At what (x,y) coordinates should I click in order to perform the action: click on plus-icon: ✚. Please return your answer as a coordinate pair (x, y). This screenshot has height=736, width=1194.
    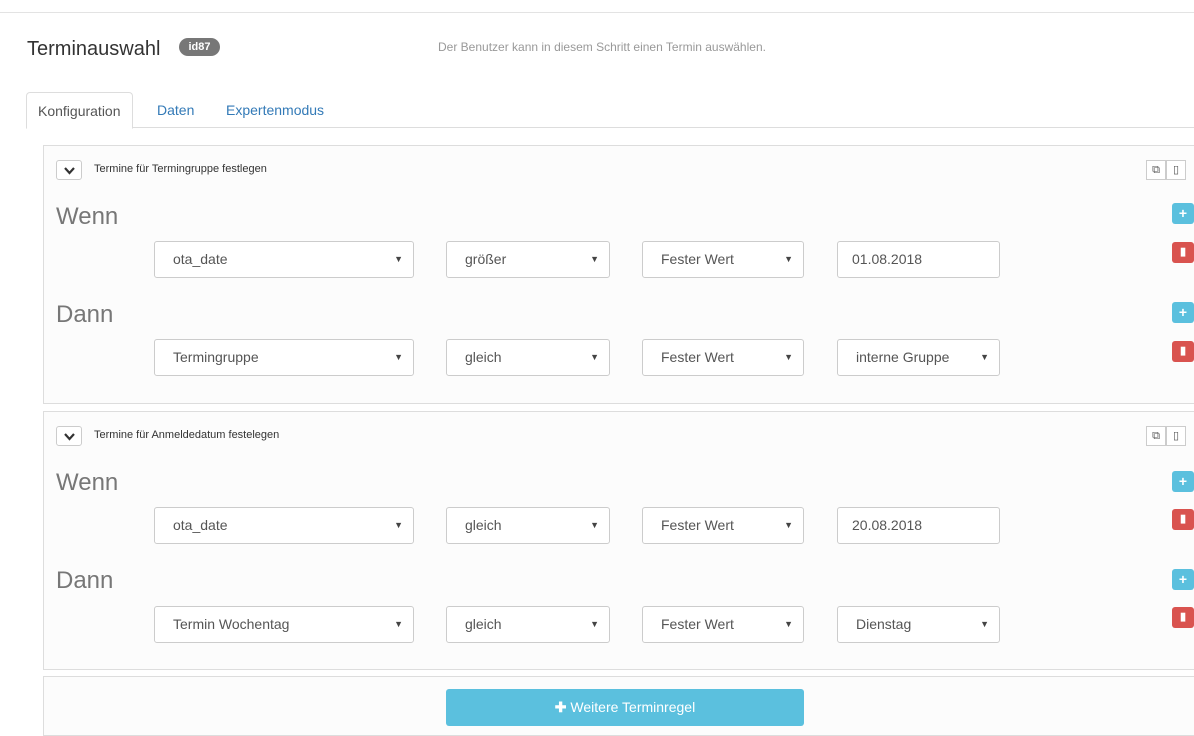
    Looking at the image, I should click on (562, 707).